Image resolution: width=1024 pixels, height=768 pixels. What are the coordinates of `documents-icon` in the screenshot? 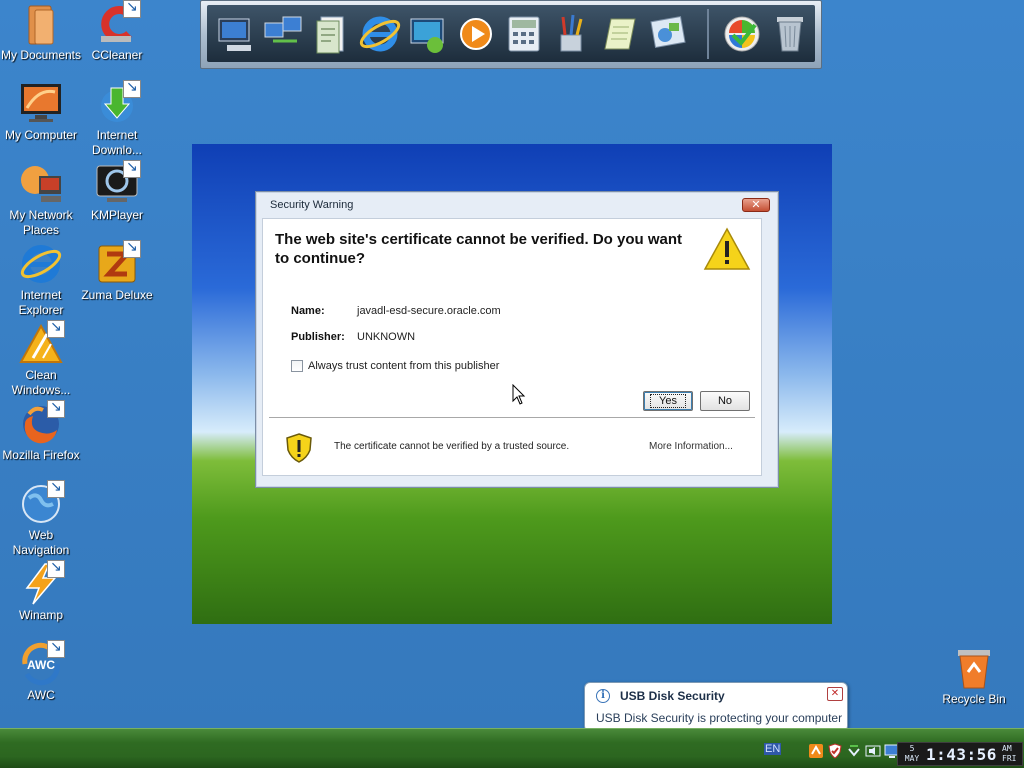 It's located at (332, 34).